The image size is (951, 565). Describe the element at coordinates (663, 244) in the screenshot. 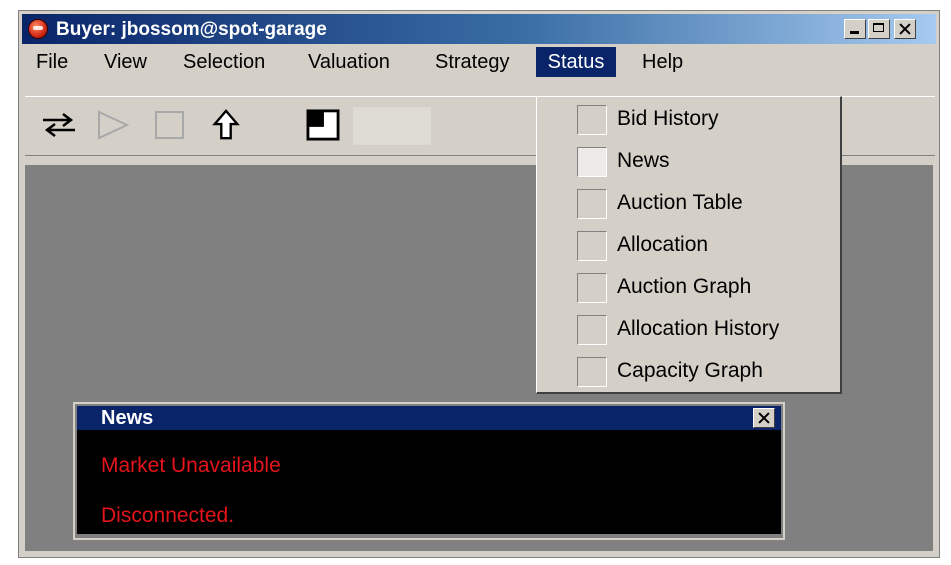

I see `menu-item-label: Allocation` at that location.